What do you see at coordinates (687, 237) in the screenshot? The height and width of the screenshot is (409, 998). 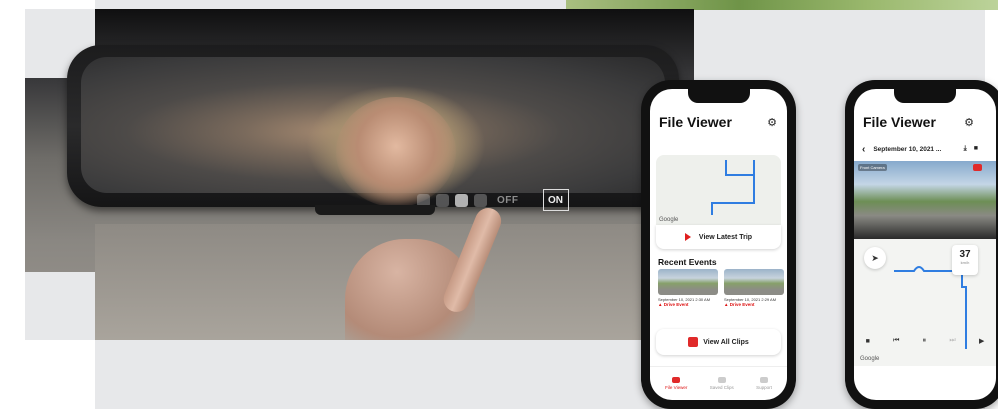 I see `play-icon` at bounding box center [687, 237].